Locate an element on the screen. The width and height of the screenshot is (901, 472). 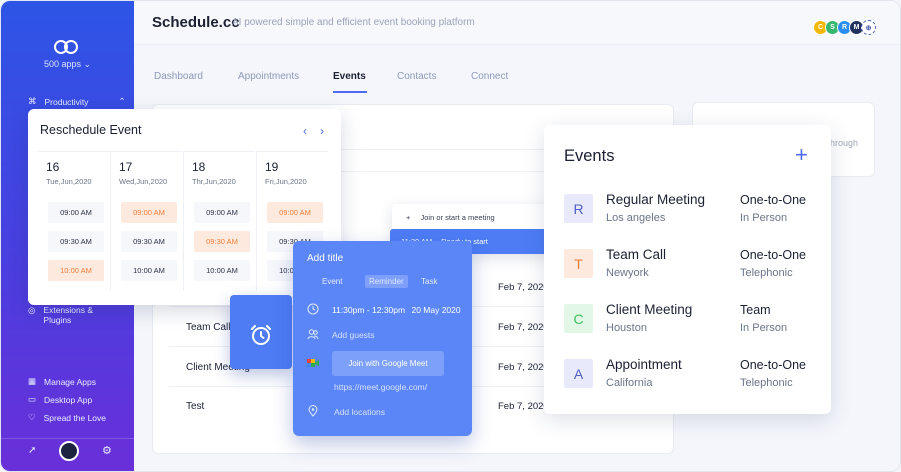
events-title: Events is located at coordinates (589, 156).